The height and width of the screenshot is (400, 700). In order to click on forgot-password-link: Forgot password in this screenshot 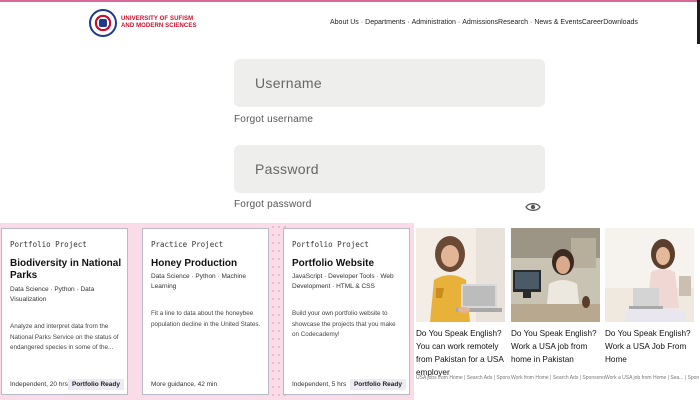, I will do `click(272, 204)`.